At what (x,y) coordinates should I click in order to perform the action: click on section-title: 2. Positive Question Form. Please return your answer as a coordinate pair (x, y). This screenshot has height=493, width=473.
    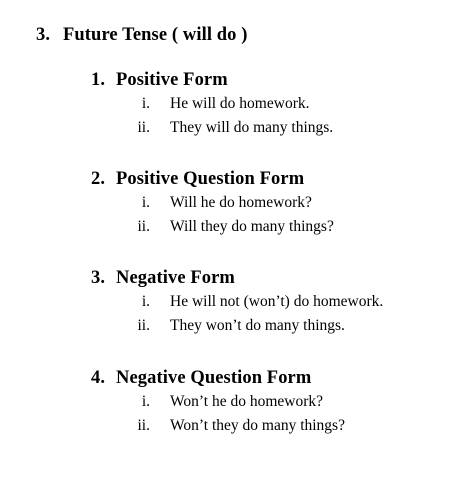
    Looking at the image, I should click on (276, 179).